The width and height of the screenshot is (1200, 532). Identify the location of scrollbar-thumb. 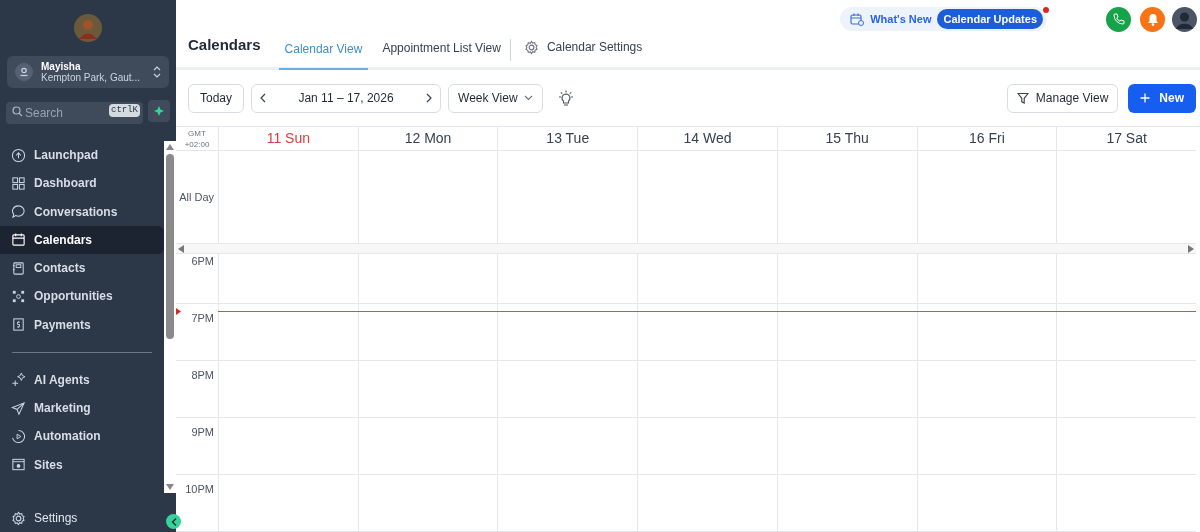
(170, 246).